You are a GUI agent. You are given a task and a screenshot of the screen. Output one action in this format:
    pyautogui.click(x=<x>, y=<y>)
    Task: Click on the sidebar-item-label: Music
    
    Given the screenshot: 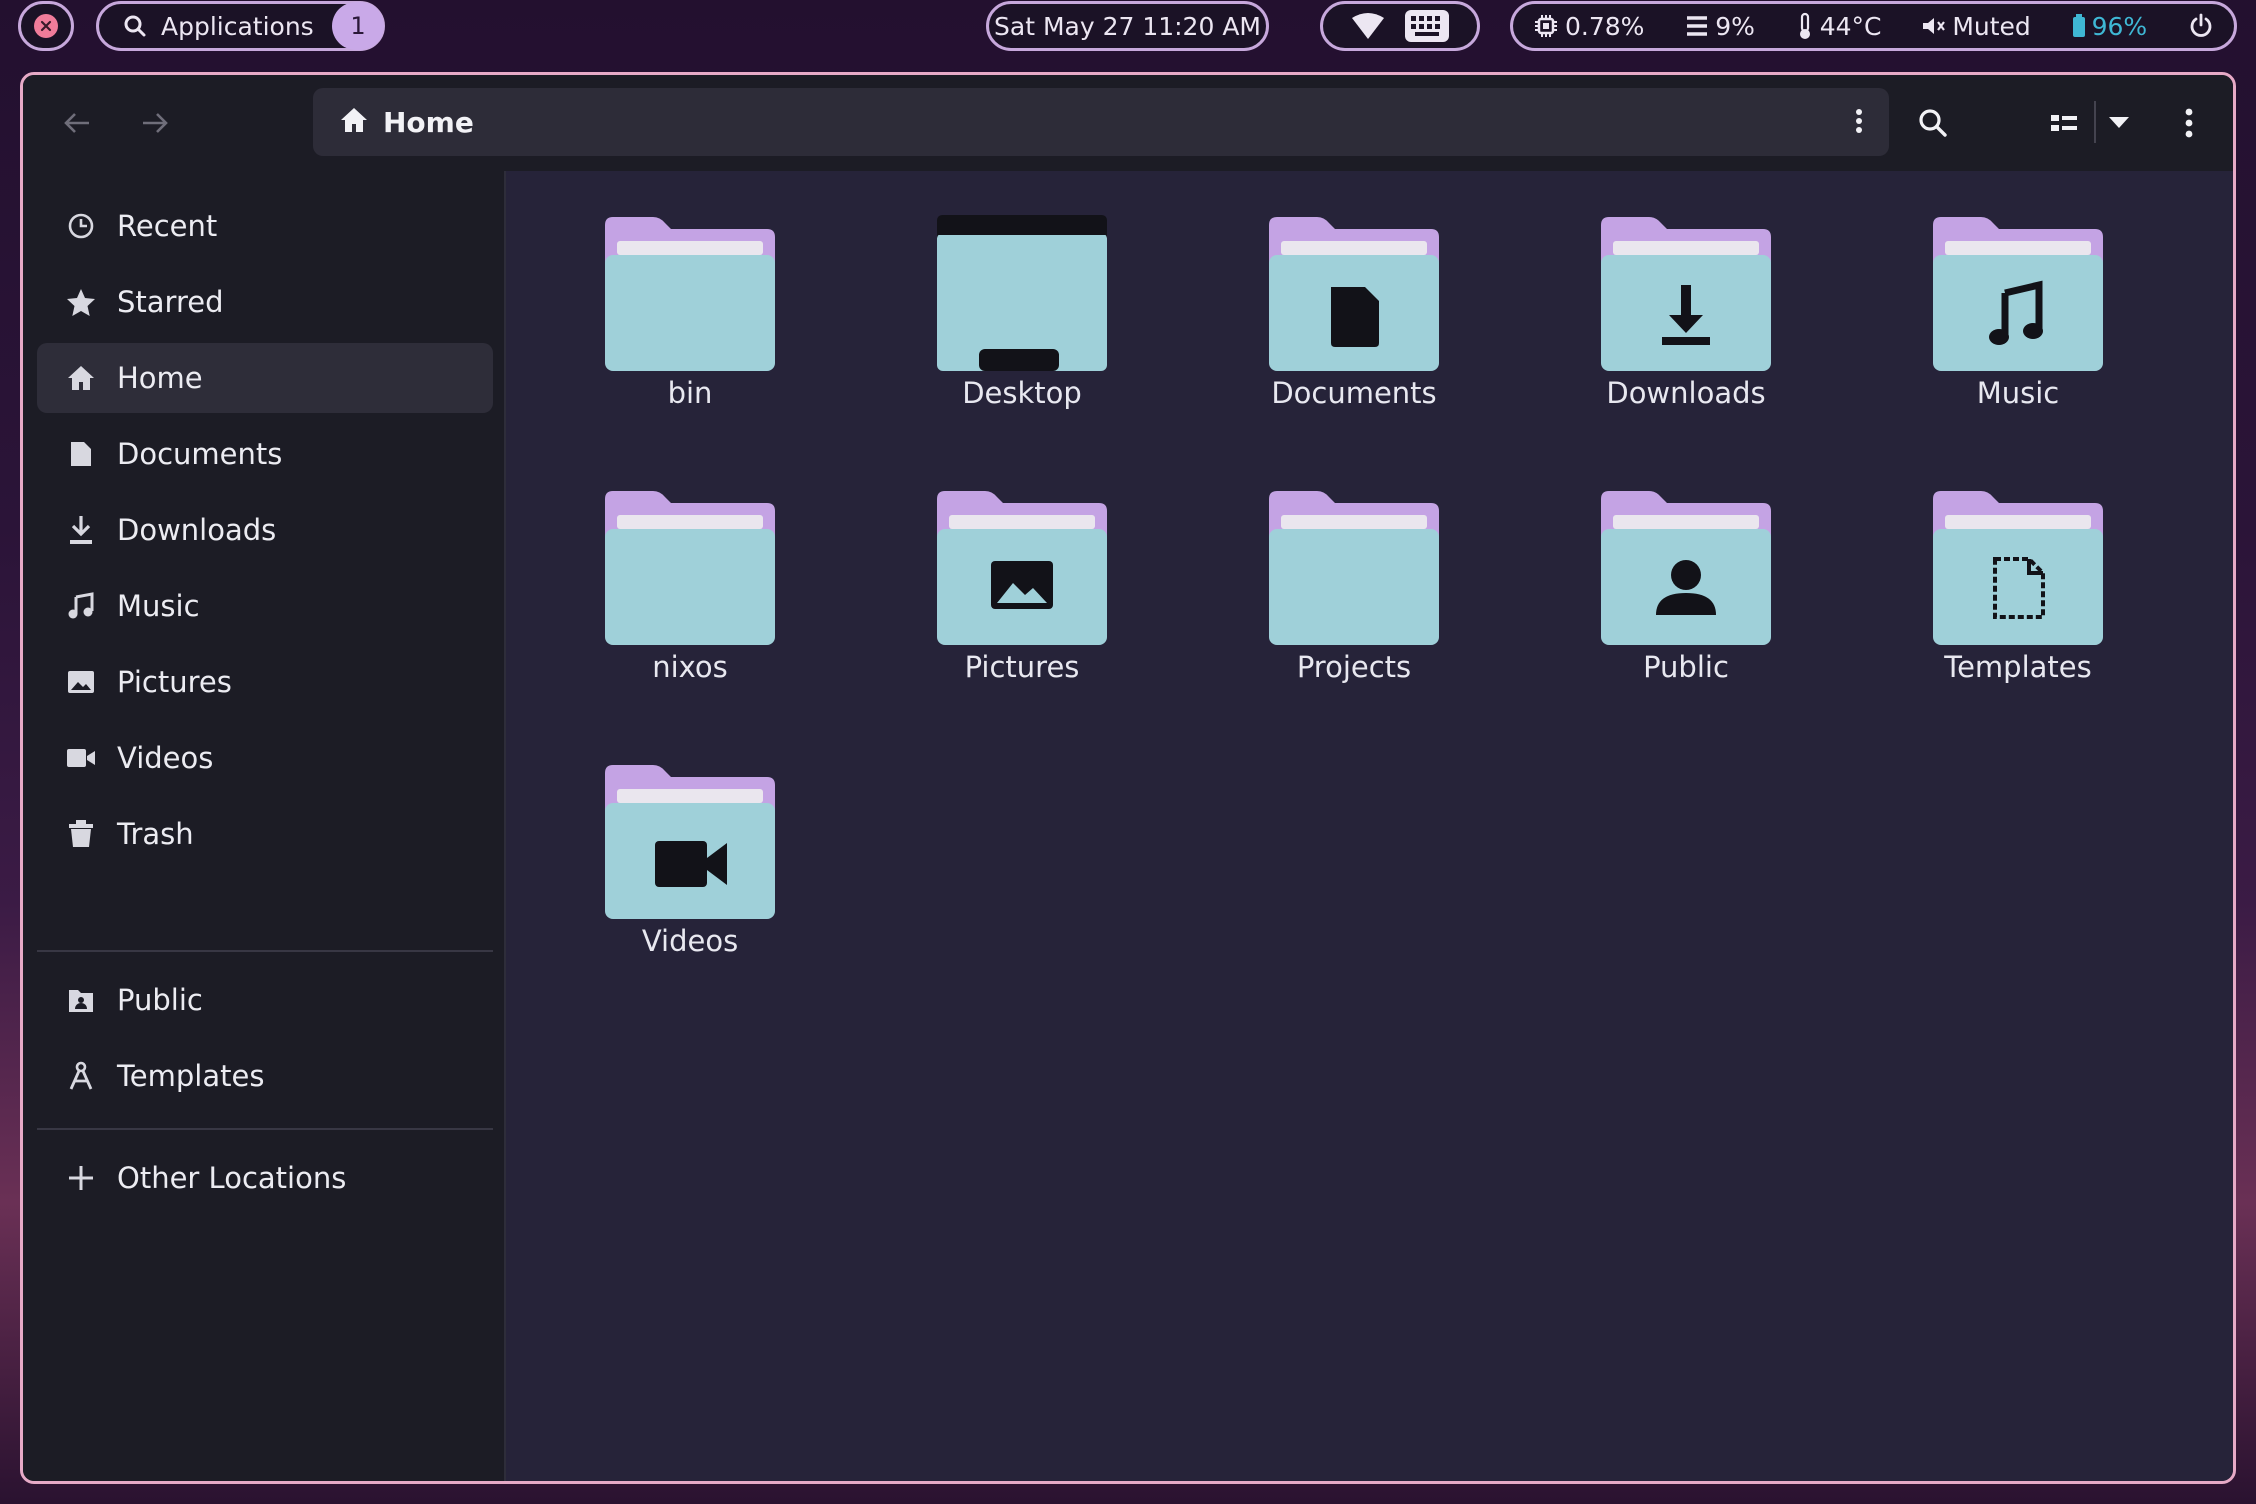 What is the action you would take?
    pyautogui.click(x=158, y=606)
    